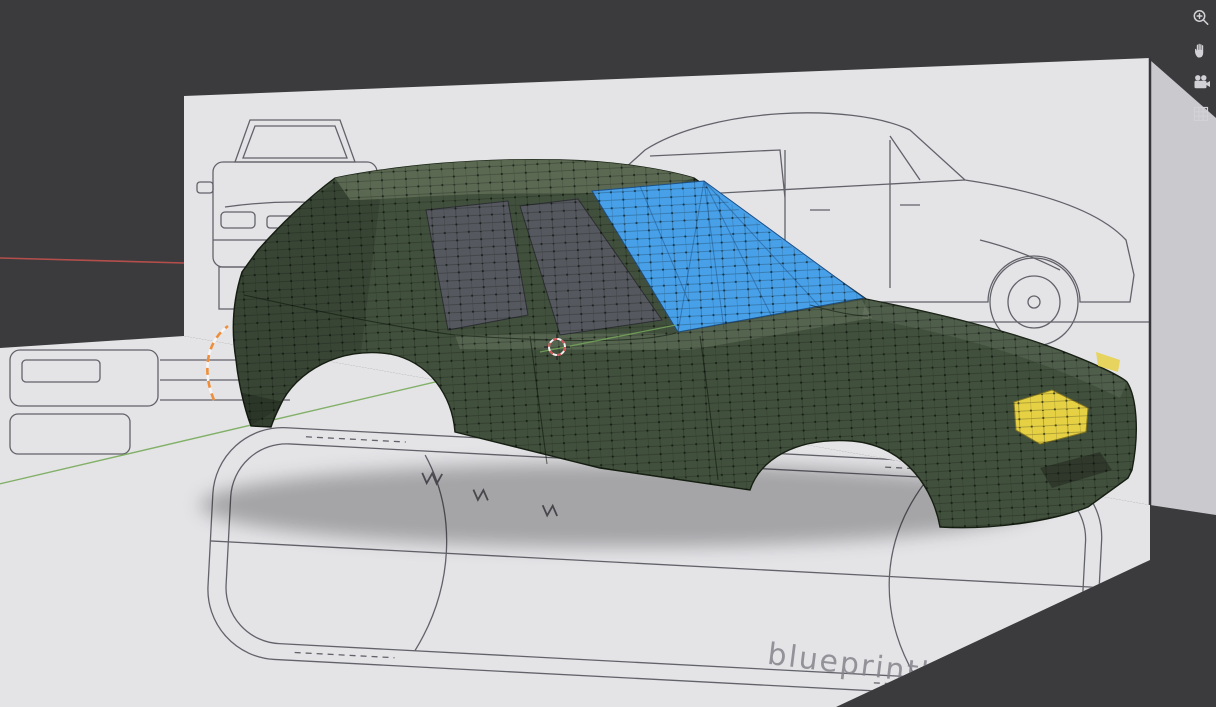 Image resolution: width=1216 pixels, height=707 pixels. I want to click on zoom-in-icon, so click(1201, 18).